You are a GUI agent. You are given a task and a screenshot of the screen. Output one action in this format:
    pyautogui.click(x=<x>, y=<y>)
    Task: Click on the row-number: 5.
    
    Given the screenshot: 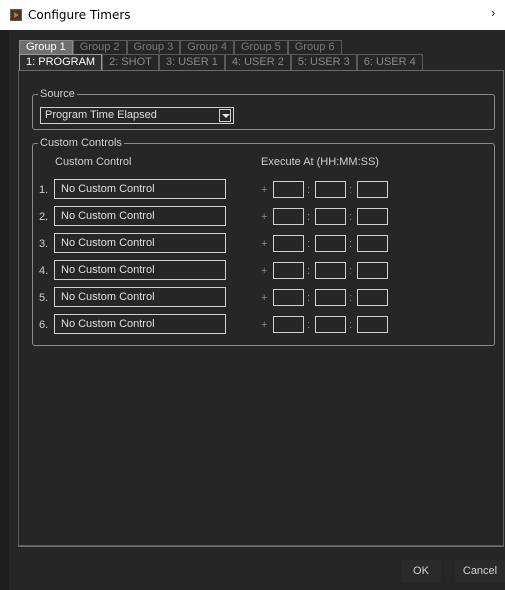 What is the action you would take?
    pyautogui.click(x=44, y=298)
    